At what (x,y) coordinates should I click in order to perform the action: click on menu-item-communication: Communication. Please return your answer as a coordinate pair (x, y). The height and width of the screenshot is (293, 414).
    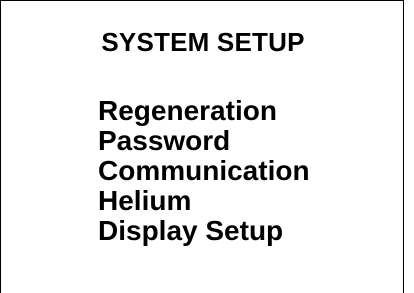
    Looking at the image, I should click on (204, 171).